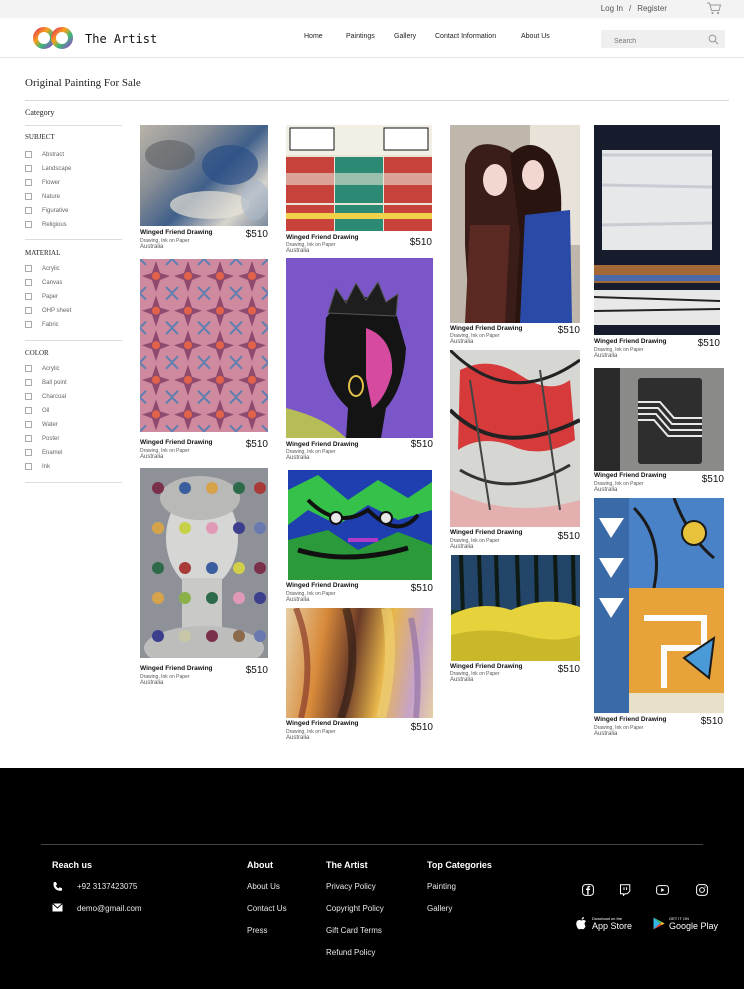 This screenshot has width=744, height=989. Describe the element at coordinates (313, 36) in the screenshot. I see `nav-home: Home` at that location.